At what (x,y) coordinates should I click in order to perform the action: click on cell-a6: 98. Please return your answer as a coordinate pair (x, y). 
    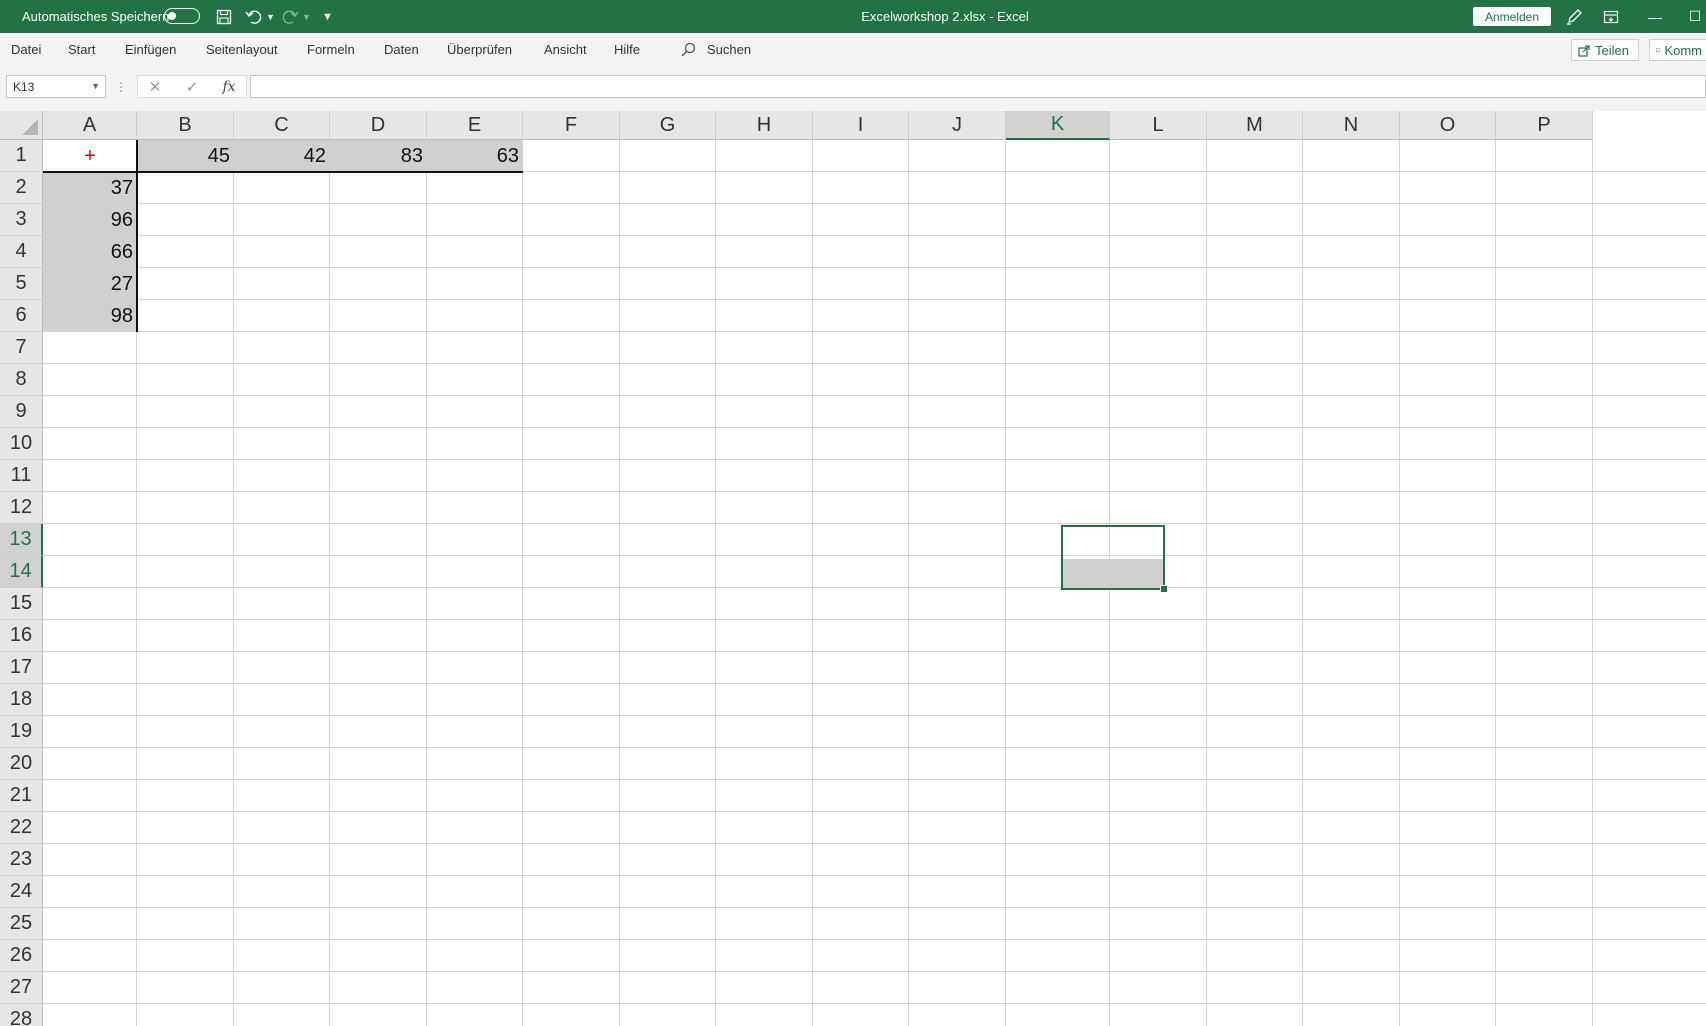
    Looking at the image, I should click on (90, 316).